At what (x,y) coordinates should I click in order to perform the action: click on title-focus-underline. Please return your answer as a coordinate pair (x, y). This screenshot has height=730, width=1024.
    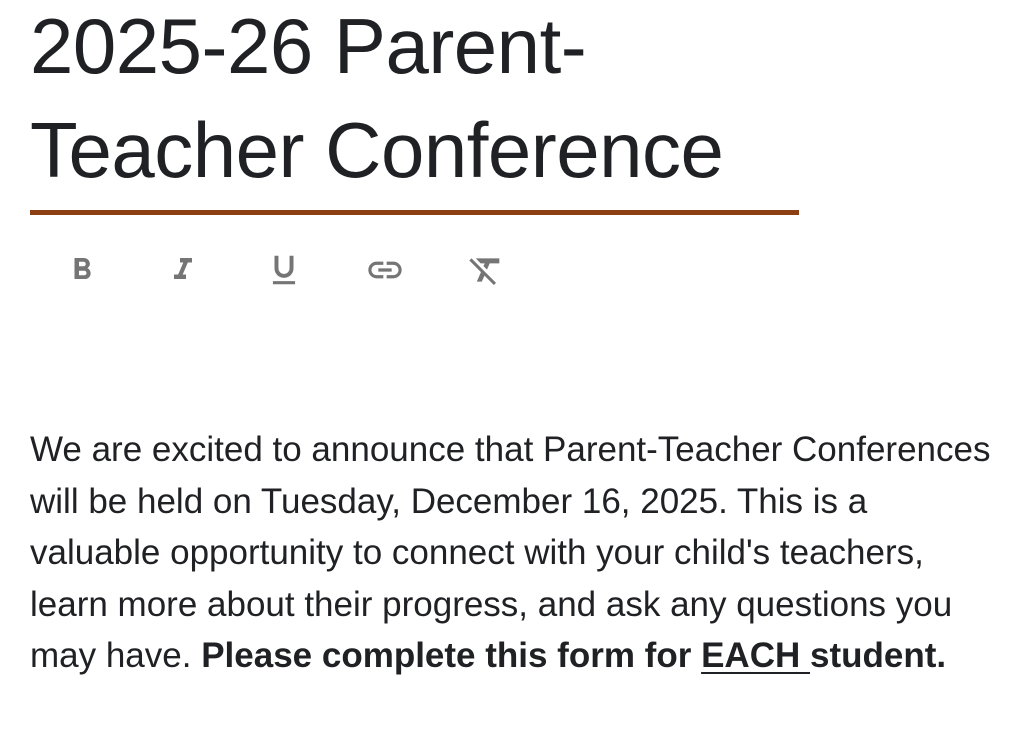
    Looking at the image, I should click on (414, 212).